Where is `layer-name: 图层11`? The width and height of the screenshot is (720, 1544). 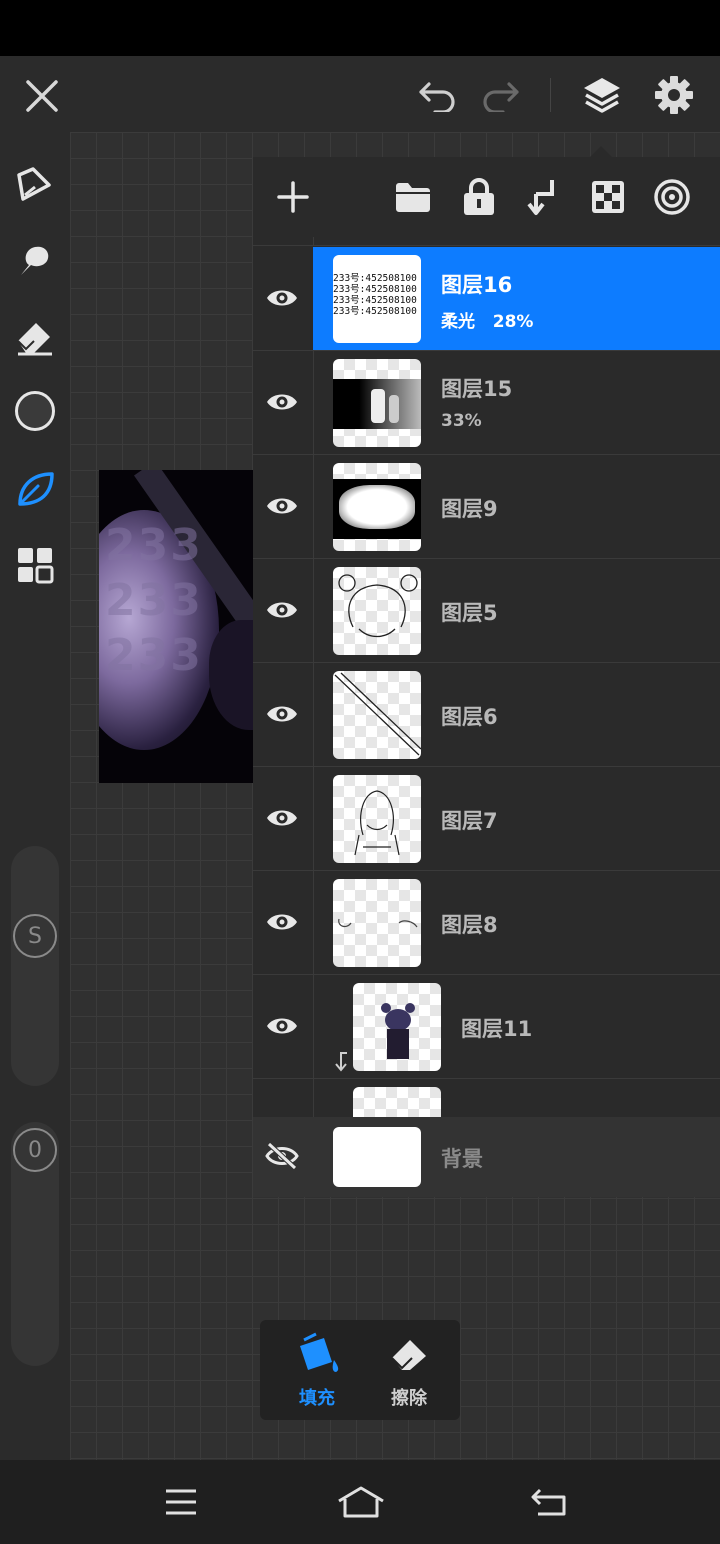 layer-name: 图层11 is located at coordinates (497, 1029).